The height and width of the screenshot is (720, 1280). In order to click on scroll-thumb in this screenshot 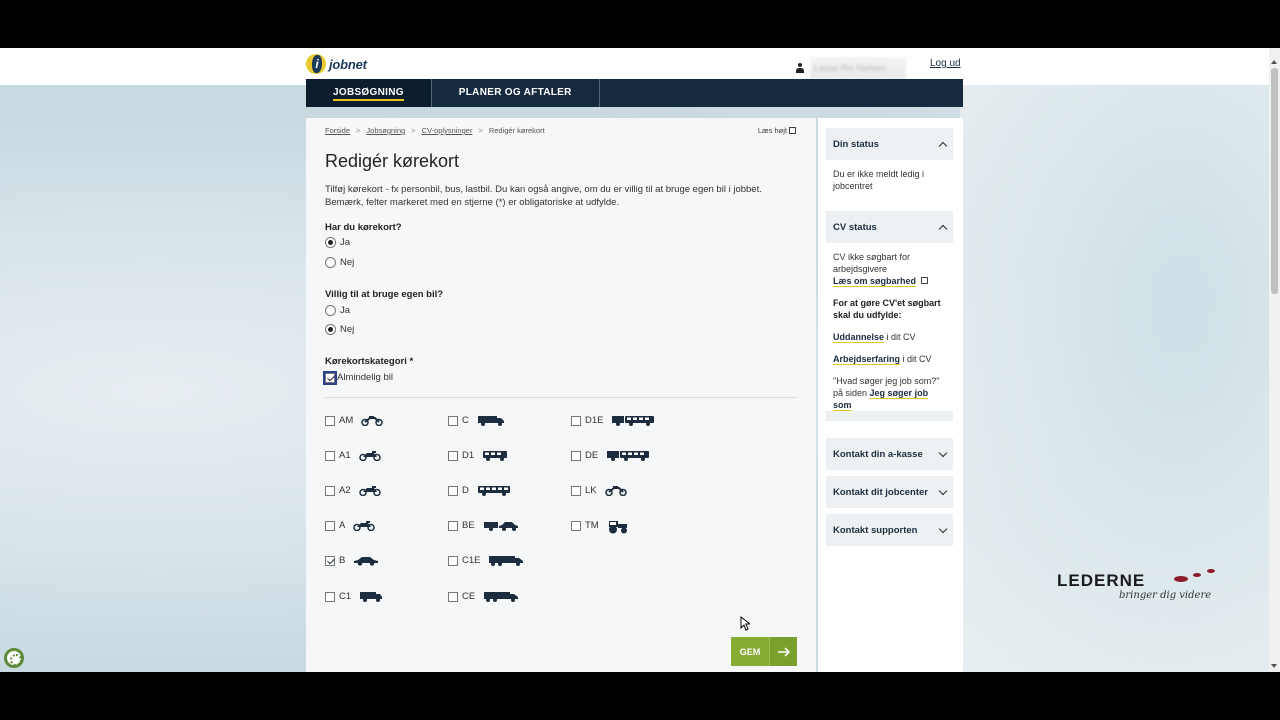, I will do `click(1274, 181)`.